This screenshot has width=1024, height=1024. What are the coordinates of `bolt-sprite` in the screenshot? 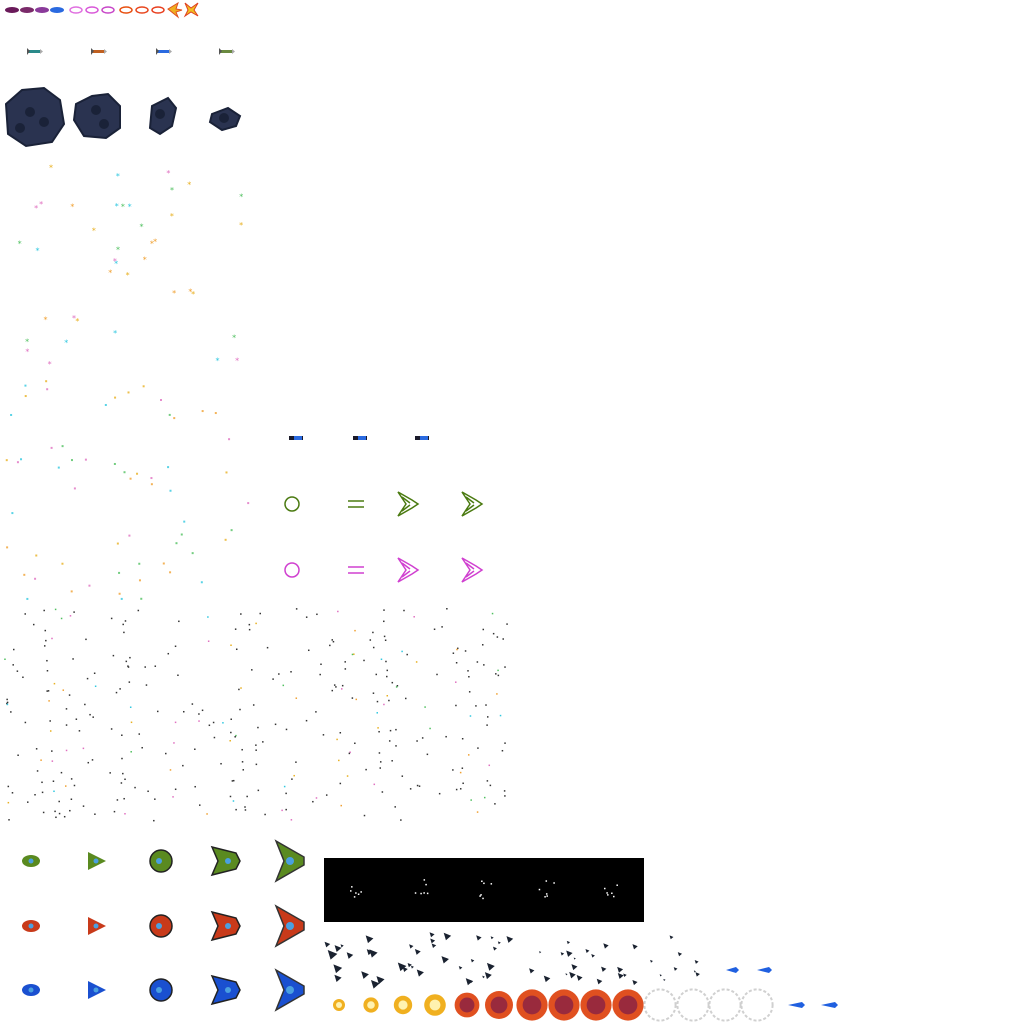 It's located at (27, 10).